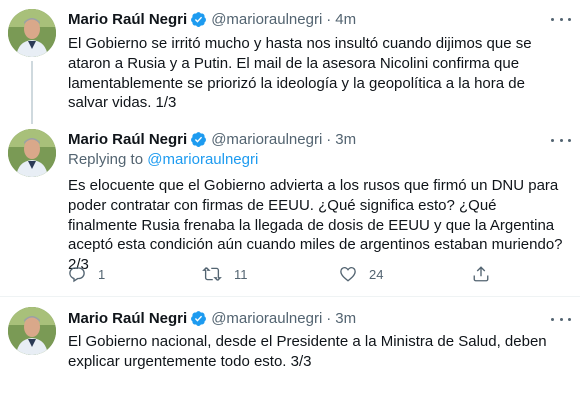 Image resolution: width=580 pixels, height=402 pixels. I want to click on retweet-count: 11, so click(241, 274).